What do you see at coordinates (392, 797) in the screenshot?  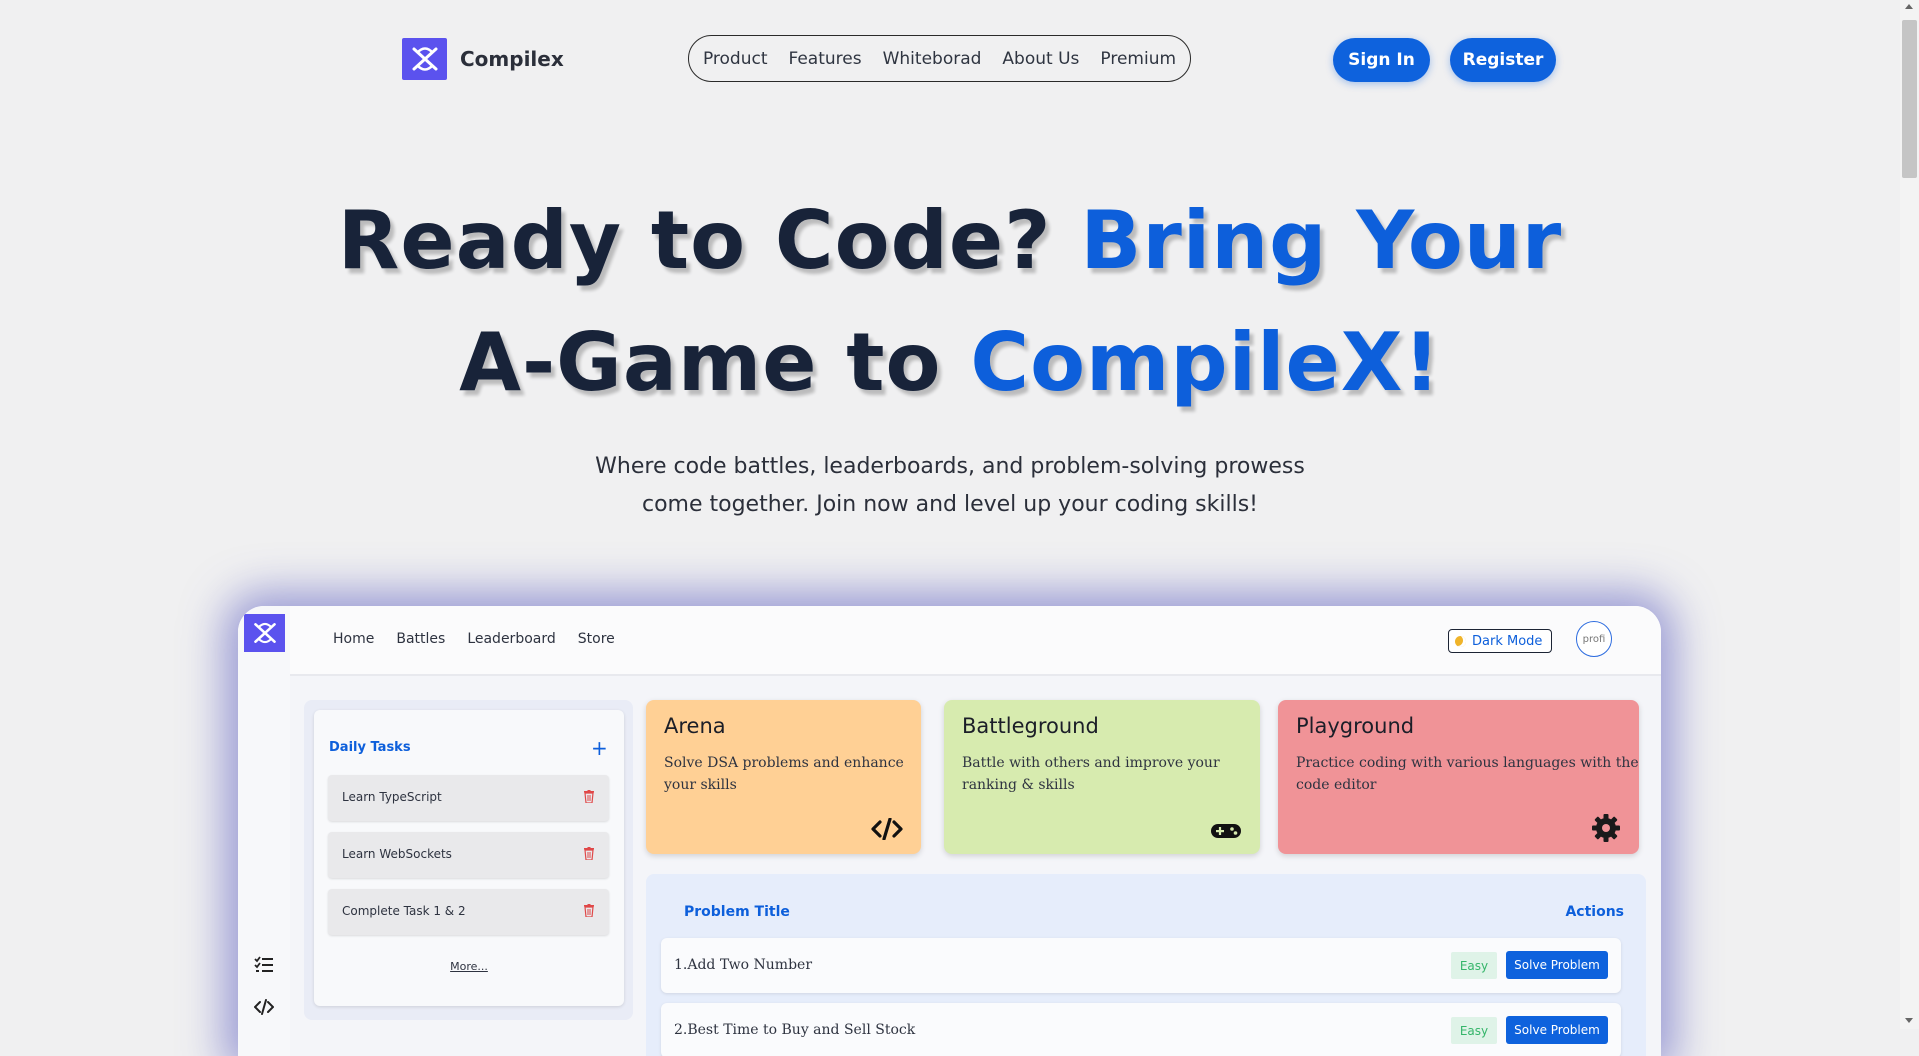 I see `task-text: Learn TypeScript` at bounding box center [392, 797].